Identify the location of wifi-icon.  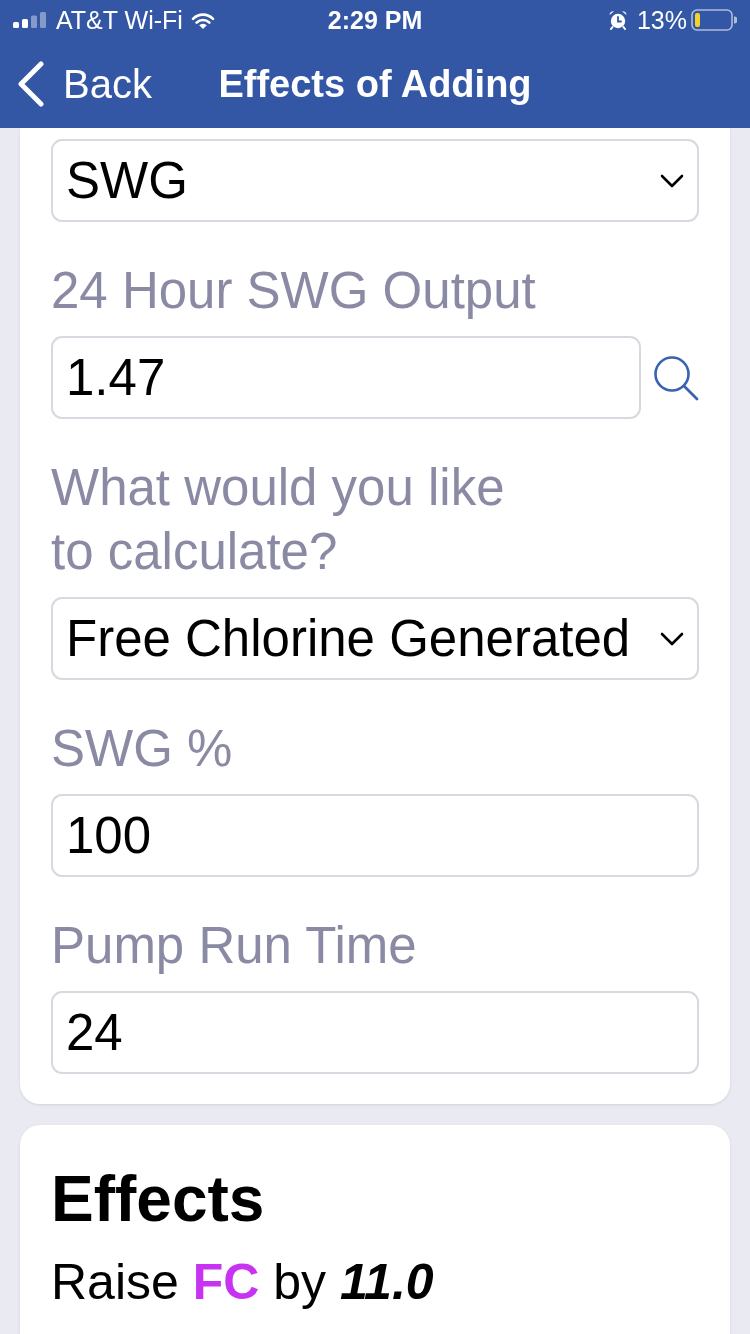
(202, 20).